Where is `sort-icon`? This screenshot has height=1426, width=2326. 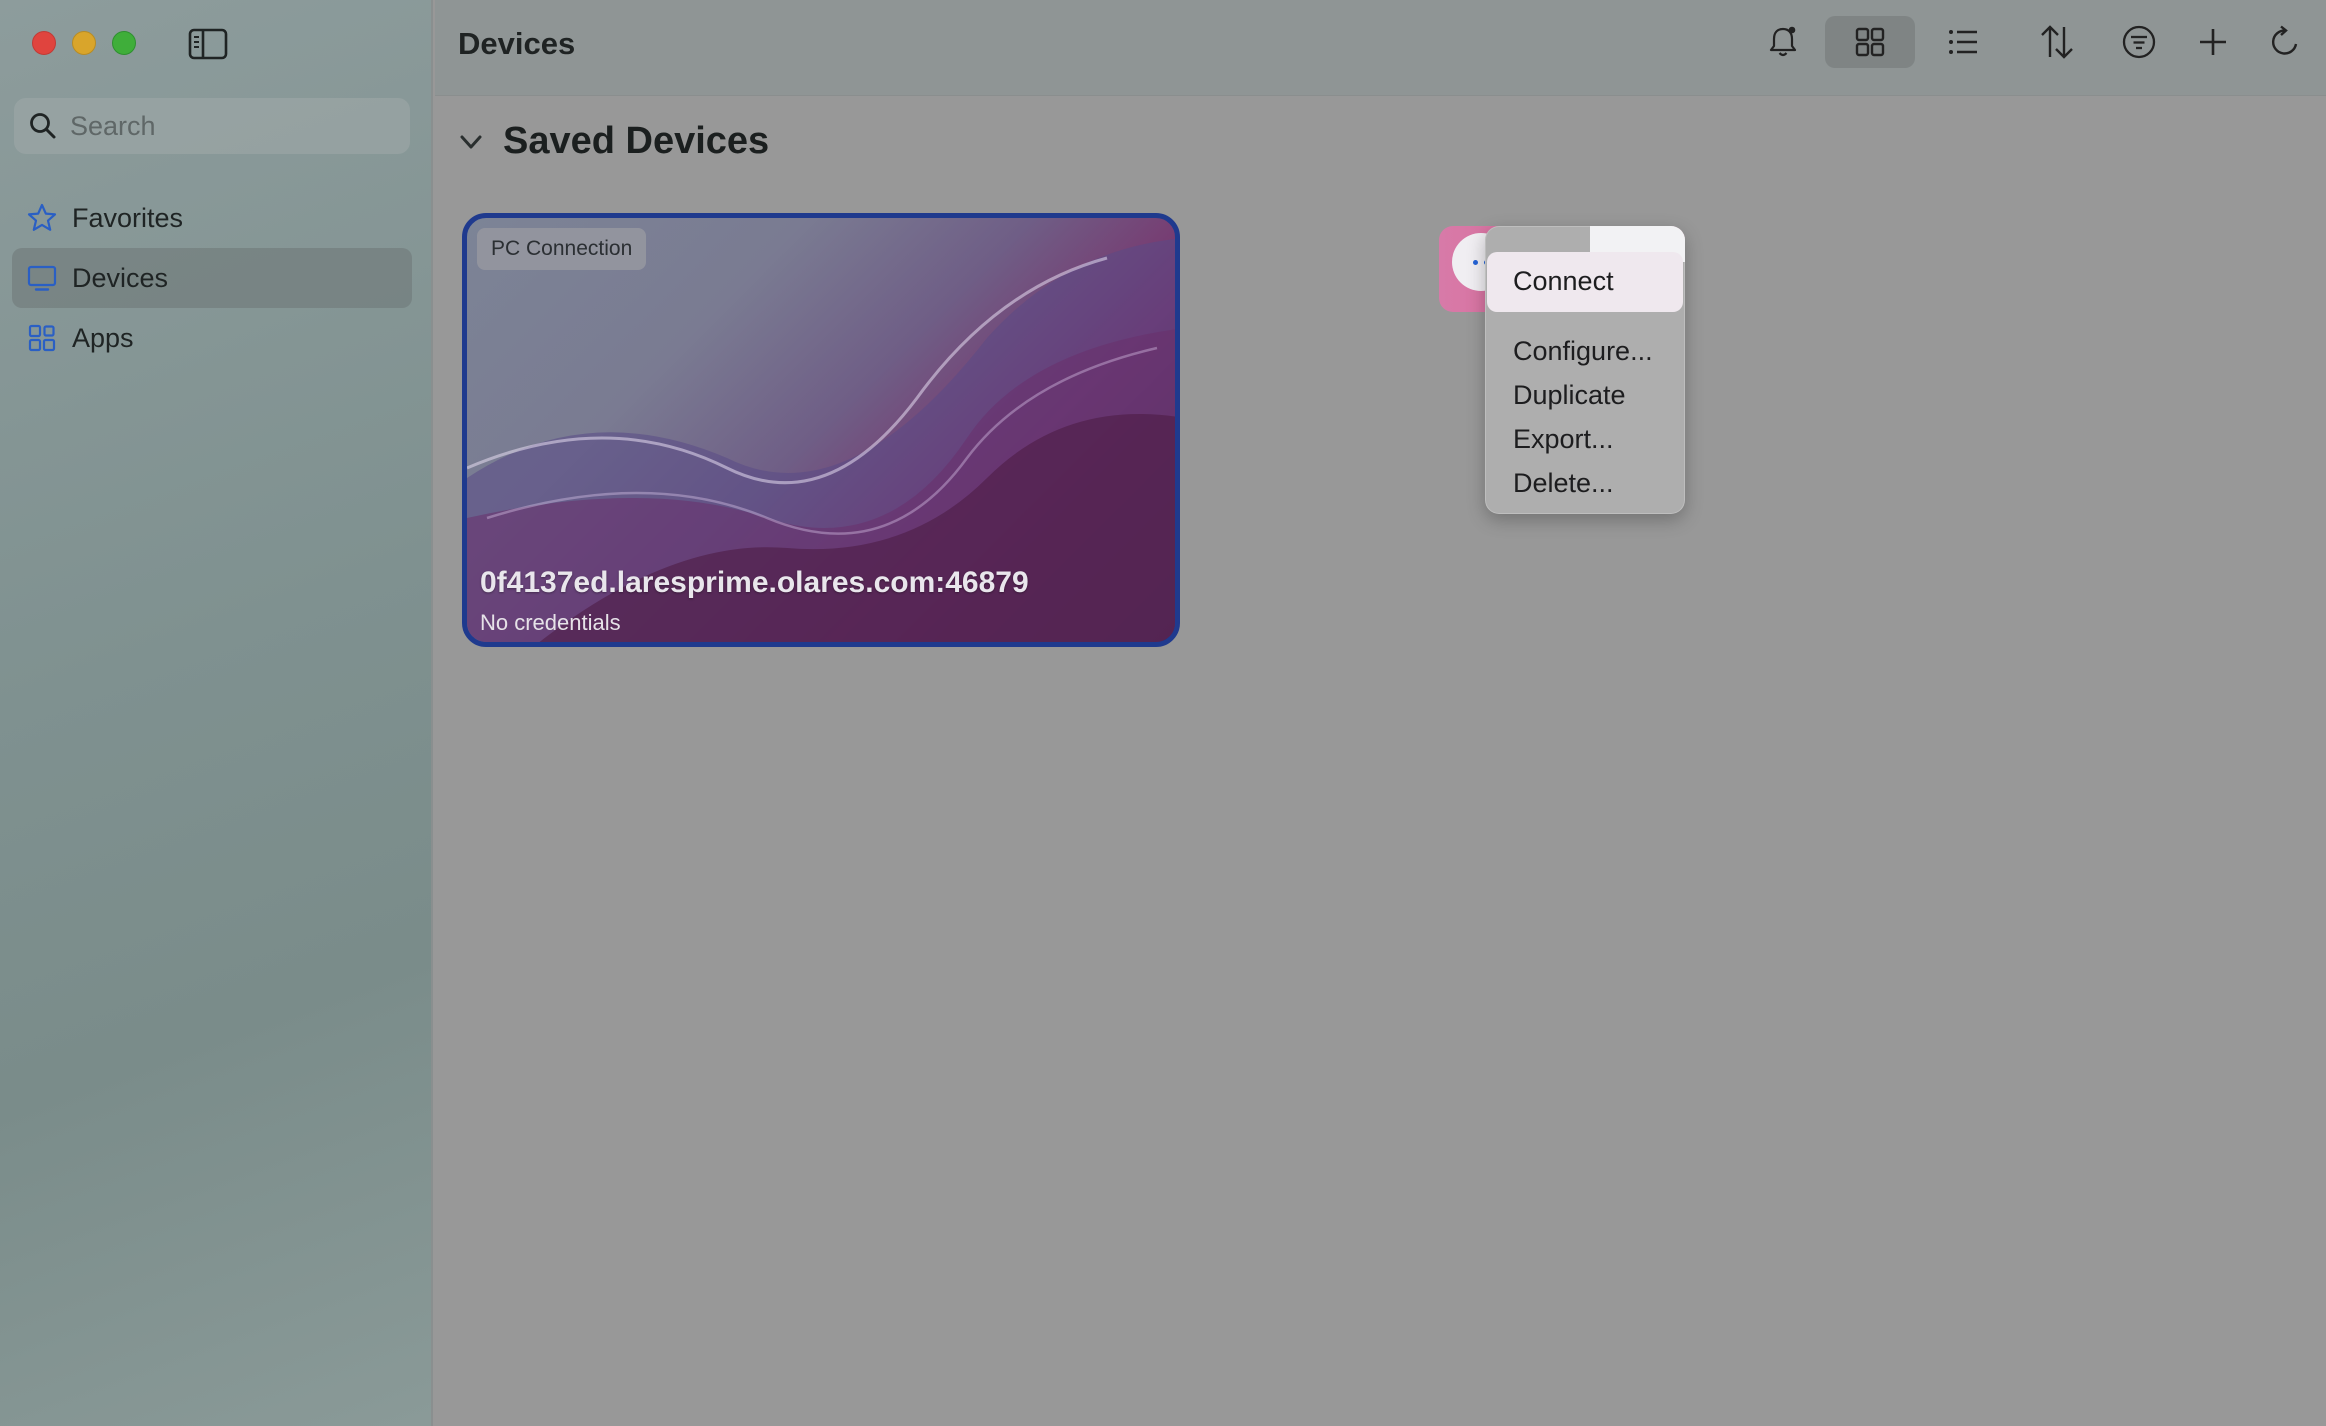
sort-icon is located at coordinates (2057, 42).